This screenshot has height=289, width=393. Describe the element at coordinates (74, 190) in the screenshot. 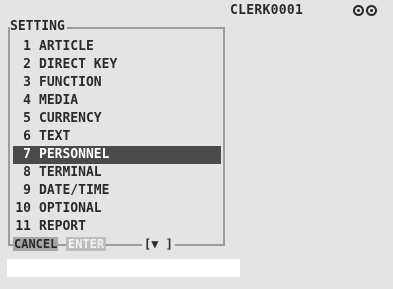

I see `menu-item-label: DATE/TIME` at that location.